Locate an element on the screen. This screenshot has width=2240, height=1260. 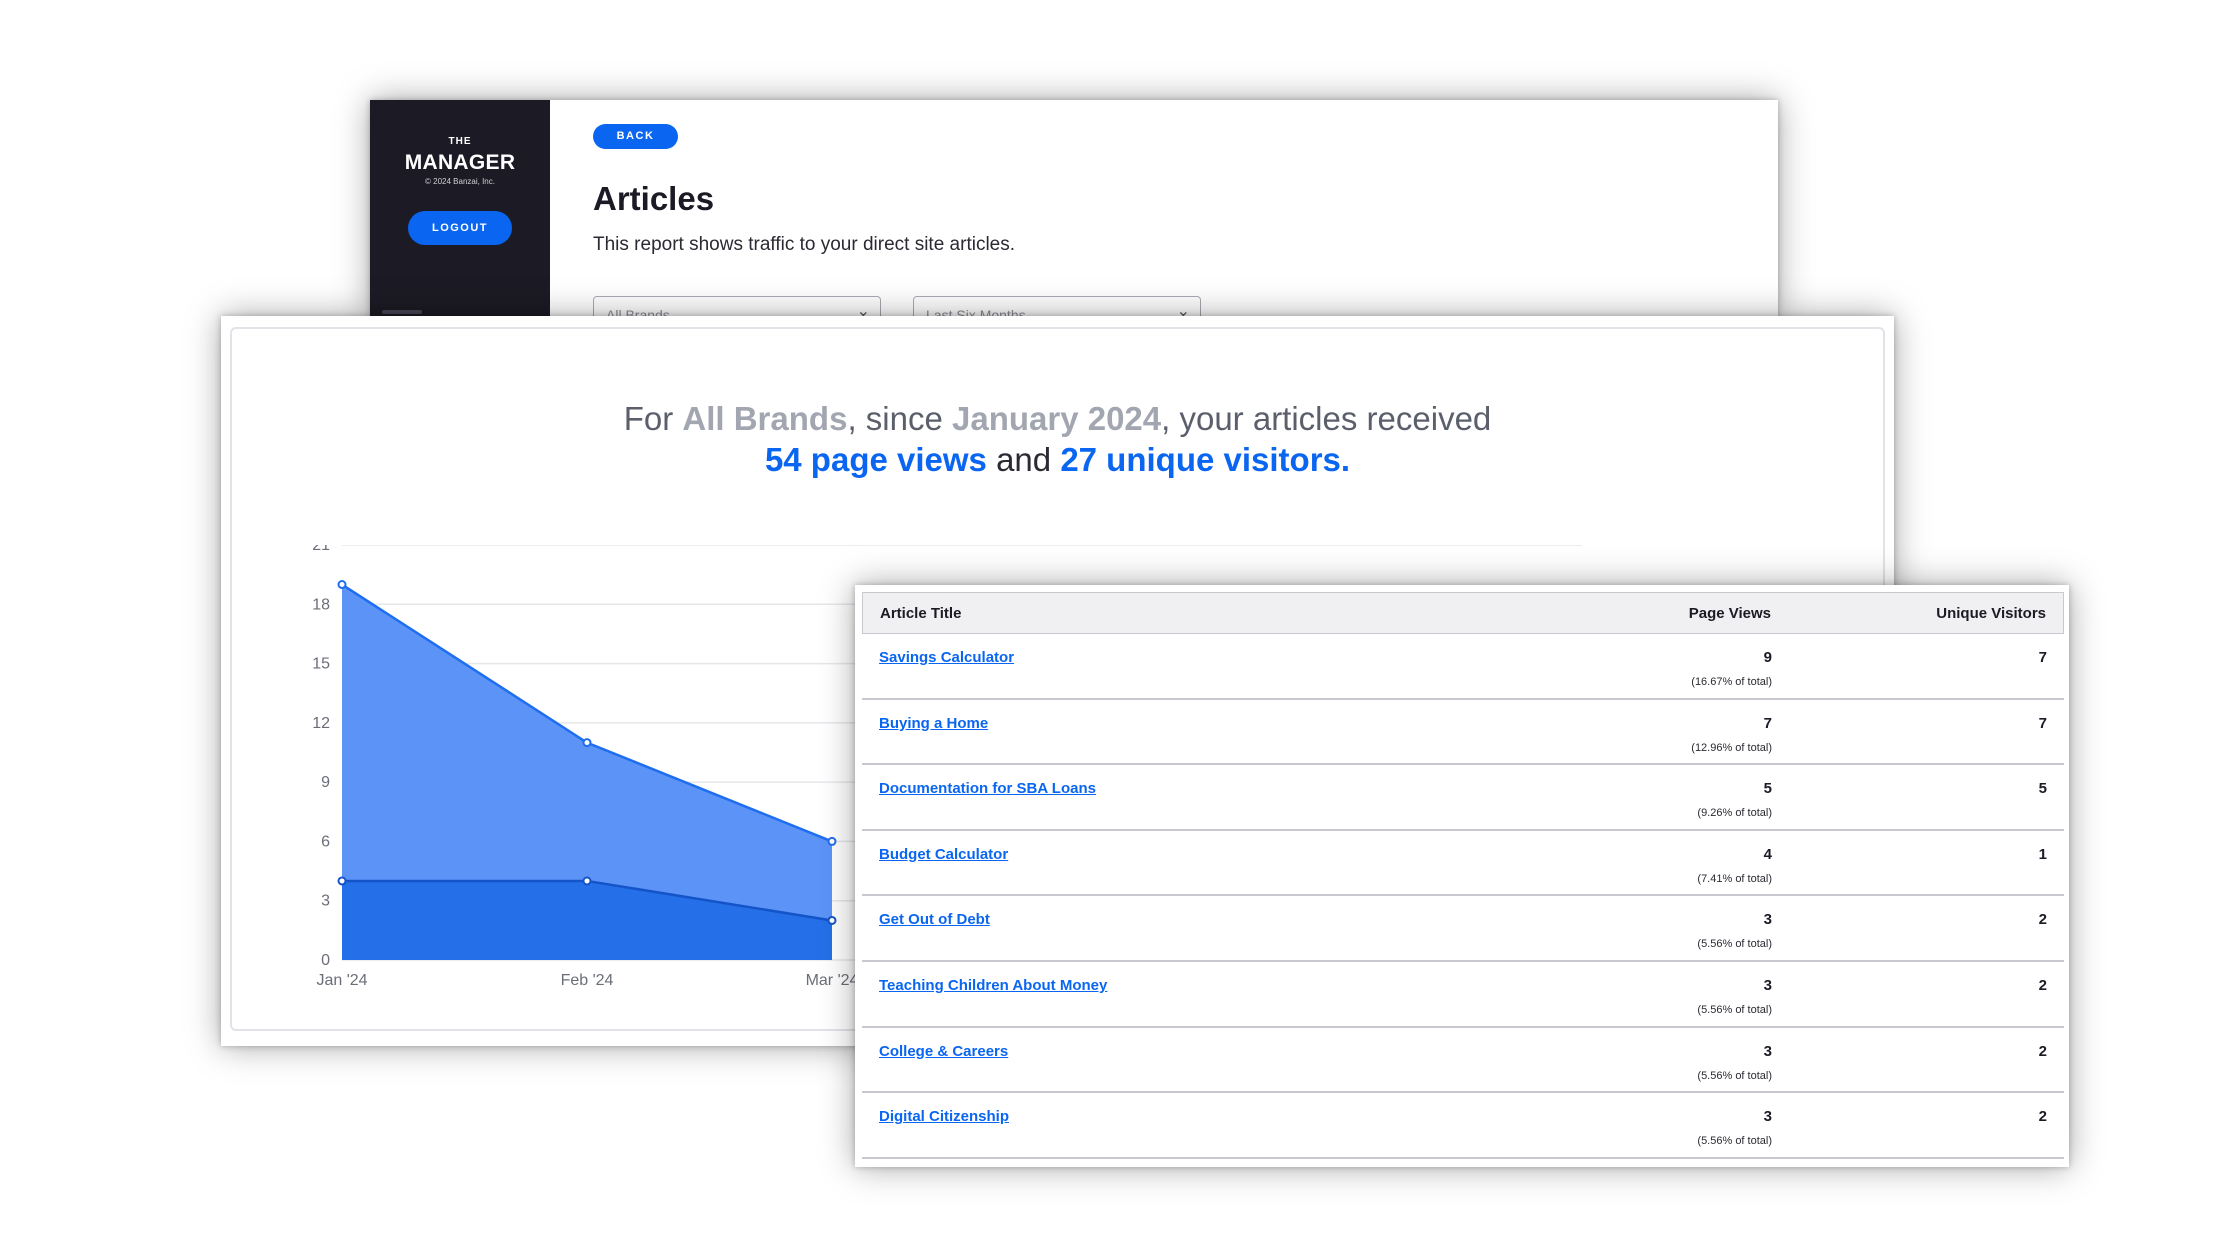
summary-suffix: , your articles received is located at coordinates (1326, 418).